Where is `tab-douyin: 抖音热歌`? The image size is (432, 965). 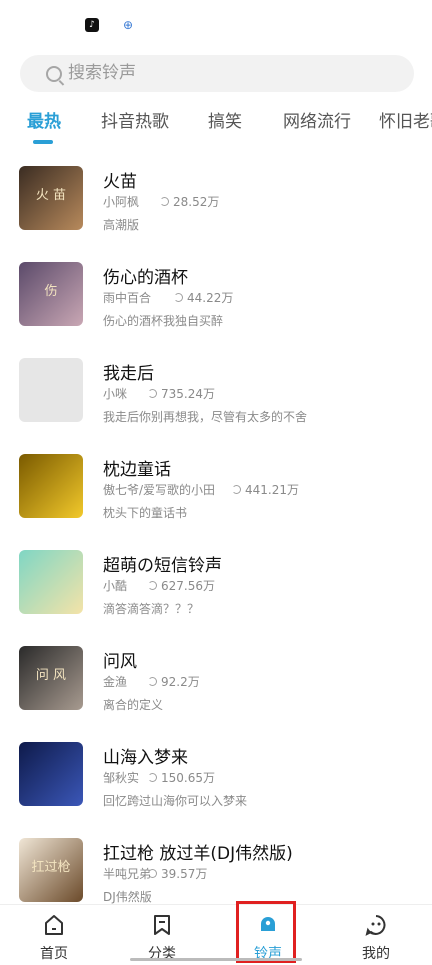 tab-douyin: 抖音热歌 is located at coordinates (135, 128).